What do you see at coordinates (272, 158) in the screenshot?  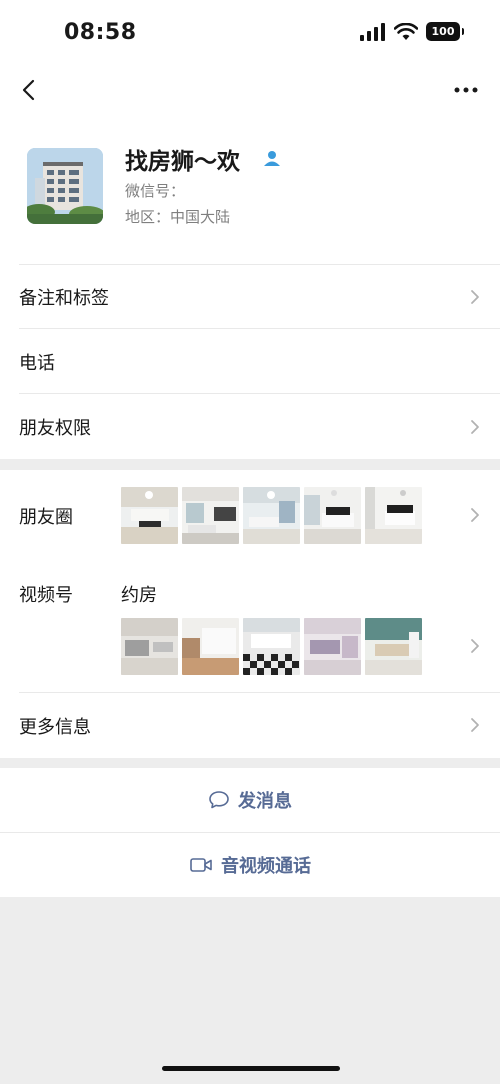 I see `user-badge-icon` at bounding box center [272, 158].